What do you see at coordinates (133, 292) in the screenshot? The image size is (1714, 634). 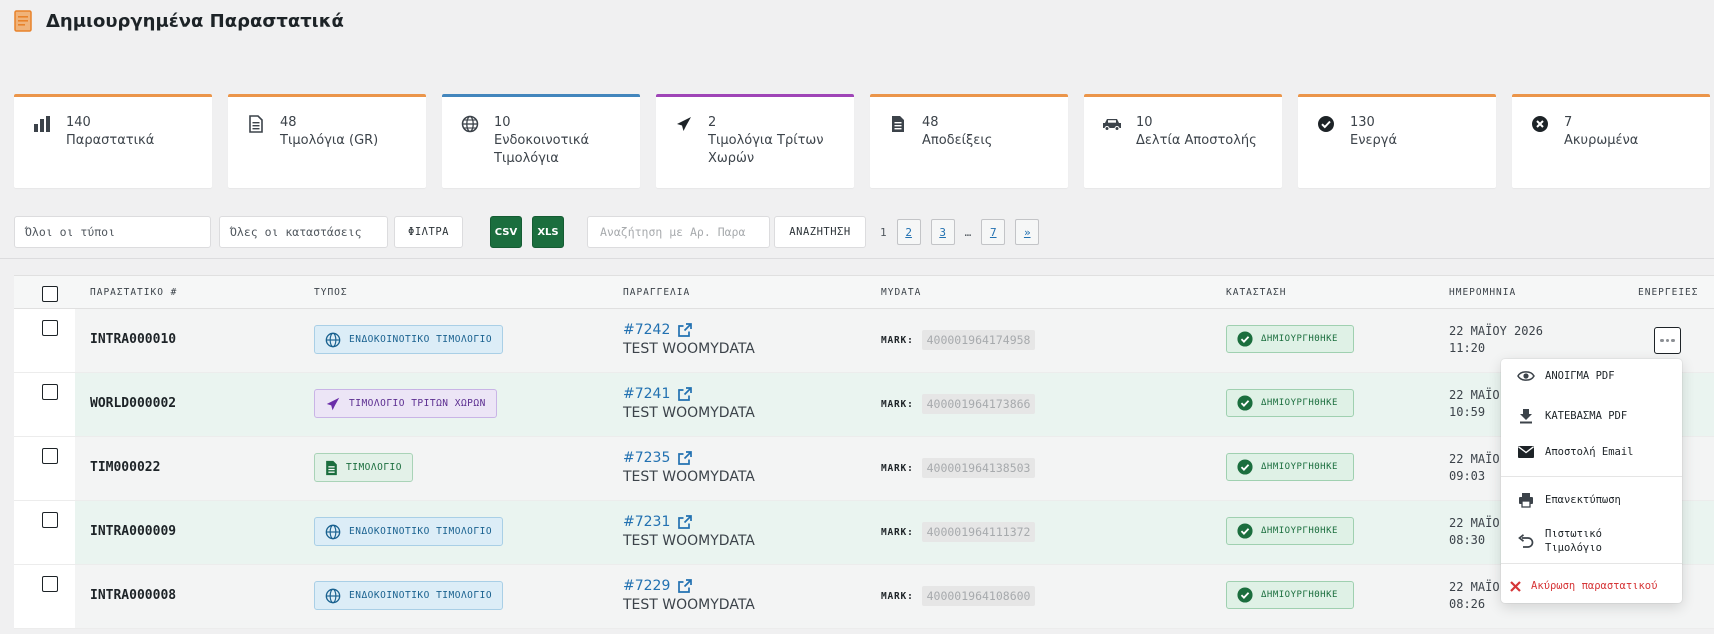 I see `col-document-number: ΠΑΡΑΣΤΑΤΙΚΟ #` at bounding box center [133, 292].